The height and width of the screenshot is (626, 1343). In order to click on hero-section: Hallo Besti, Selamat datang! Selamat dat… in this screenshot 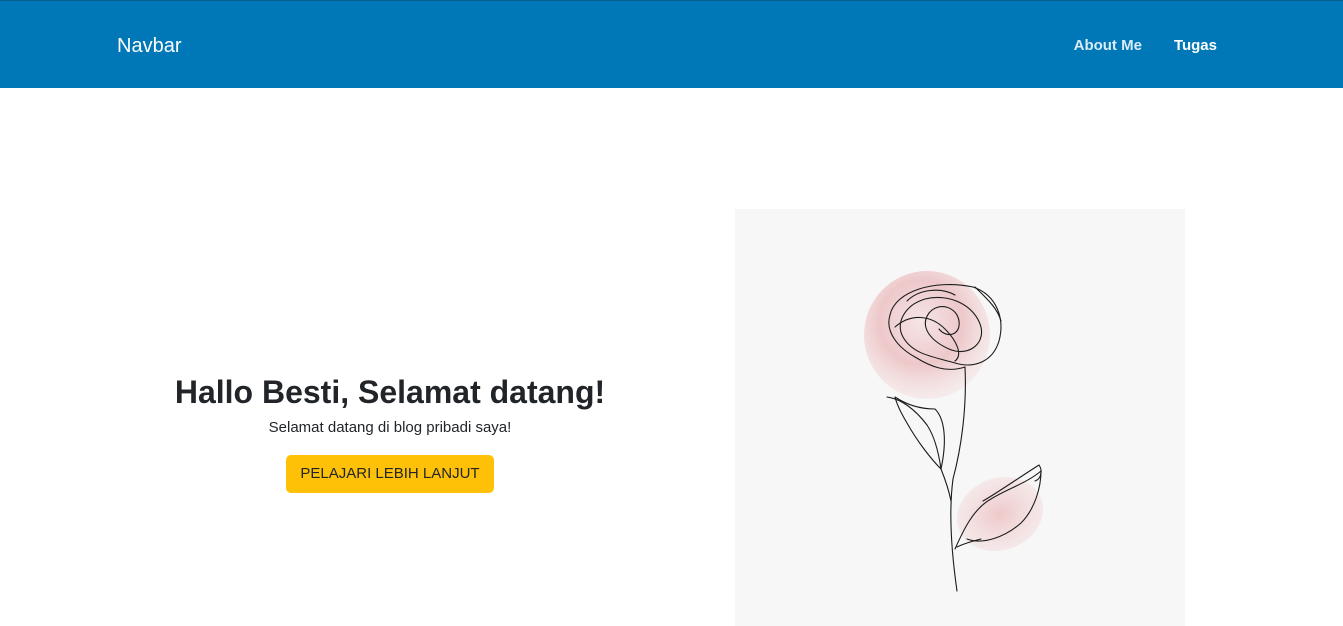, I will do `click(390, 432)`.